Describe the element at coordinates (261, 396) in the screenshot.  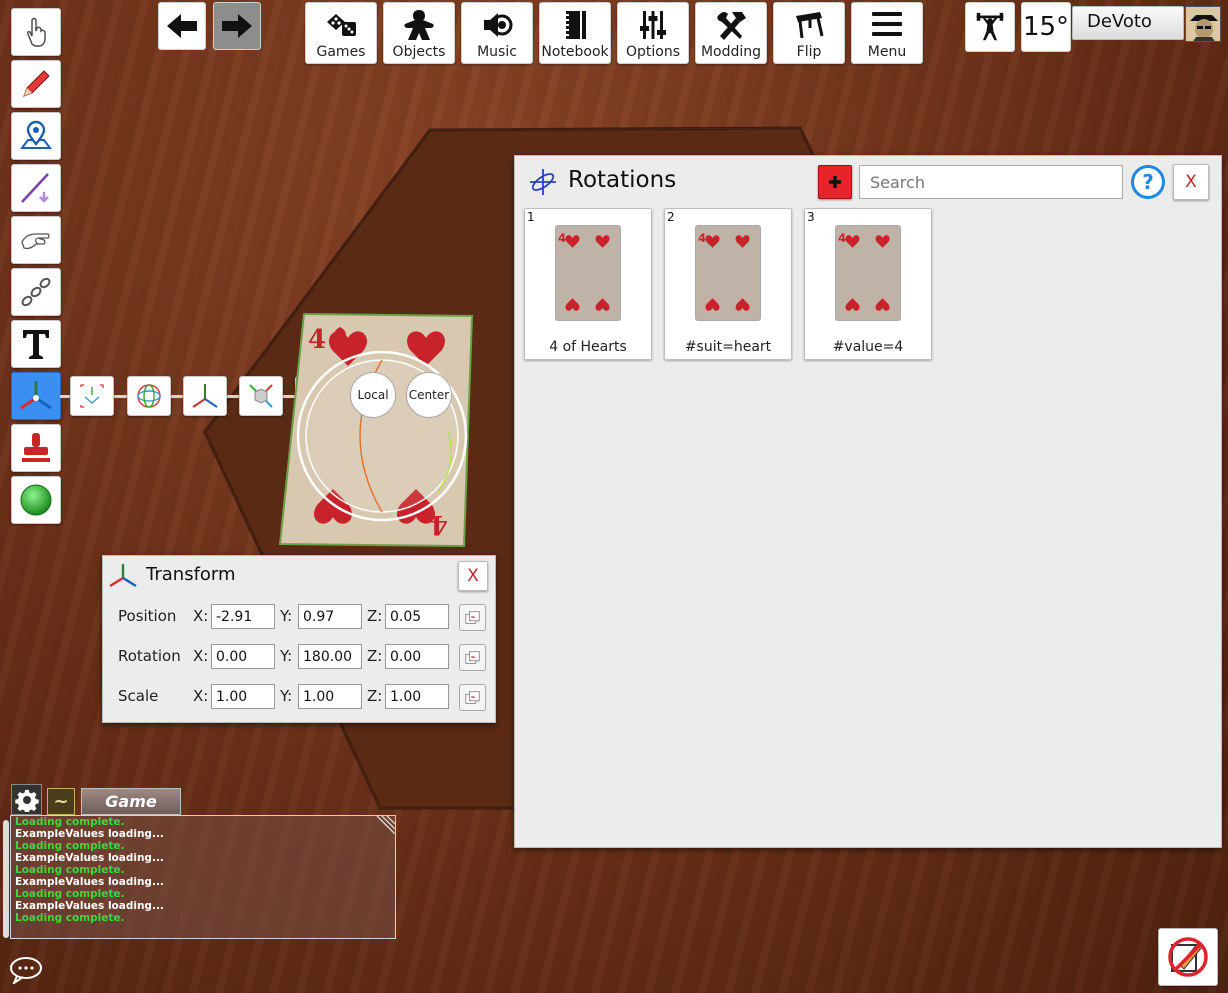
I see `gizmo-scale-button` at that location.